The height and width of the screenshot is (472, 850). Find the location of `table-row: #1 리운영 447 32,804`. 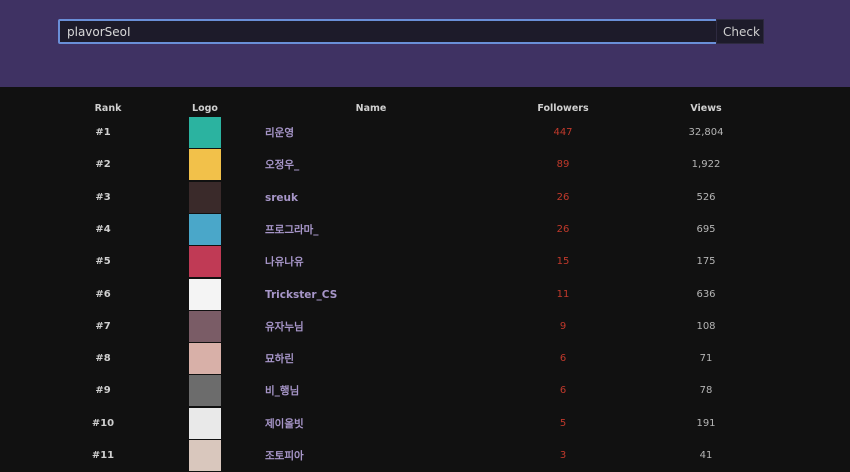

table-row: #1 리운영 447 32,804 is located at coordinates (425, 133).